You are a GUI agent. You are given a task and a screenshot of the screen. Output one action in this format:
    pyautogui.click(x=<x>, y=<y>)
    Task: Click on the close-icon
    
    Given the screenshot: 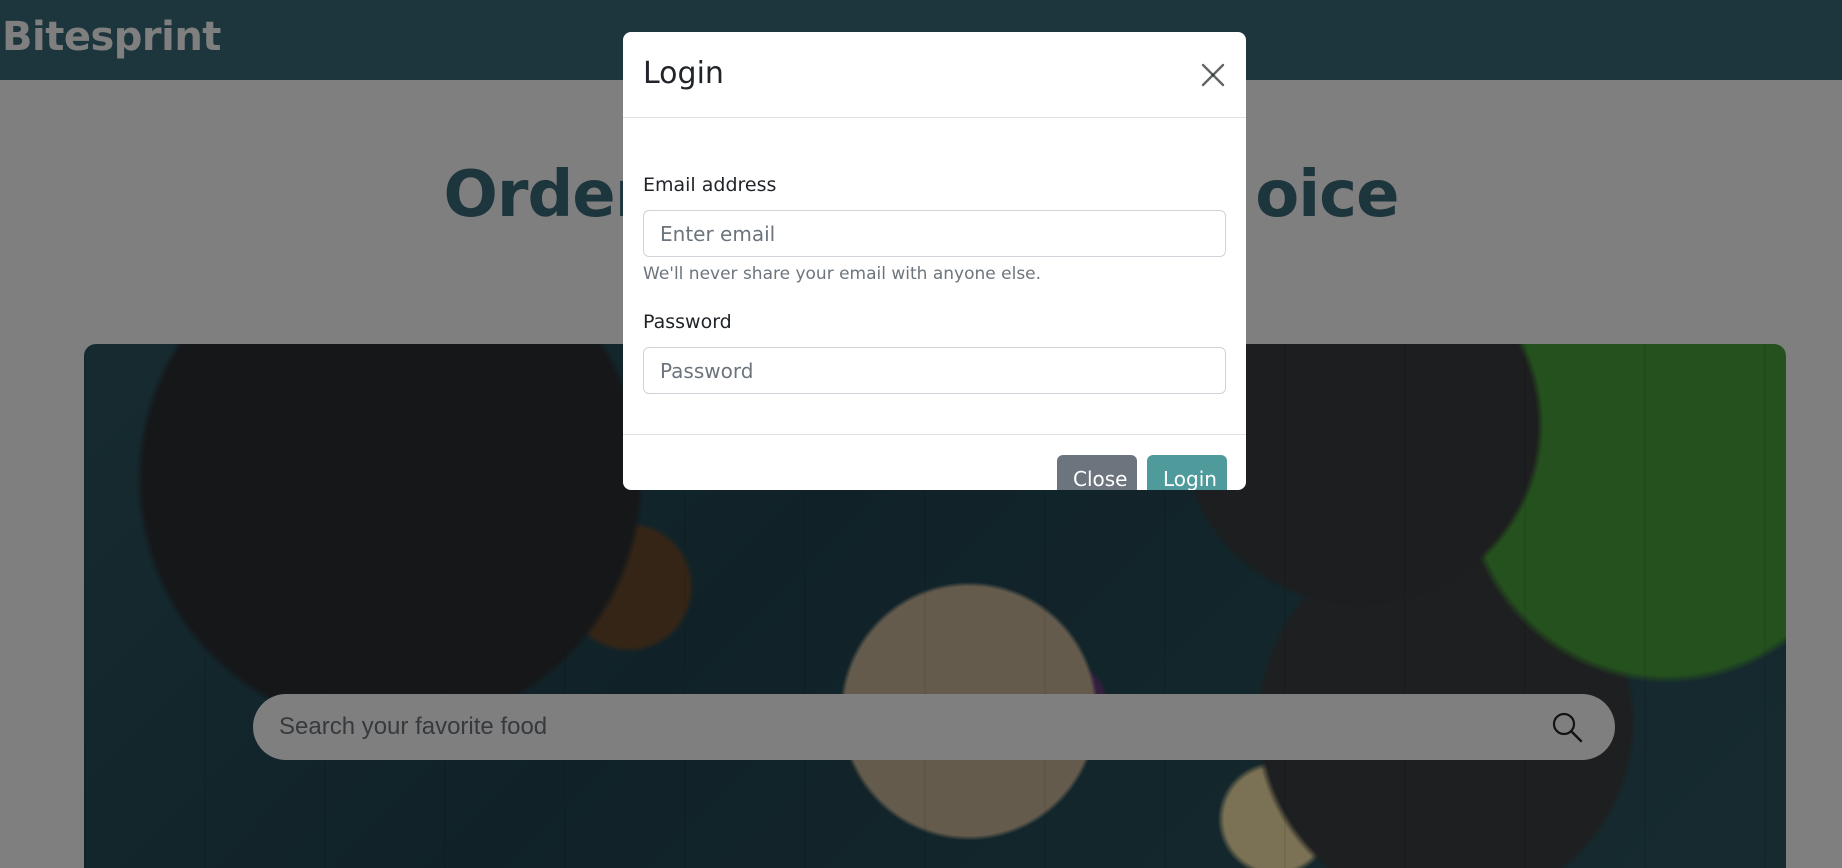 What is the action you would take?
    pyautogui.click(x=1213, y=75)
    